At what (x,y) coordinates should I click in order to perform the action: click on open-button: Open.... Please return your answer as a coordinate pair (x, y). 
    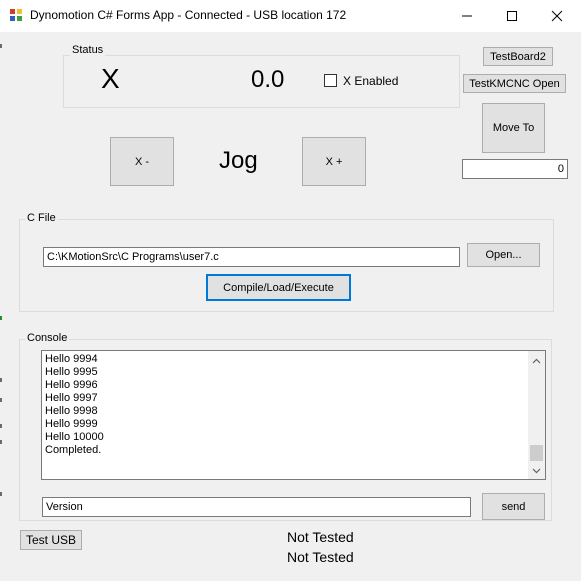
    Looking at the image, I should click on (503, 255).